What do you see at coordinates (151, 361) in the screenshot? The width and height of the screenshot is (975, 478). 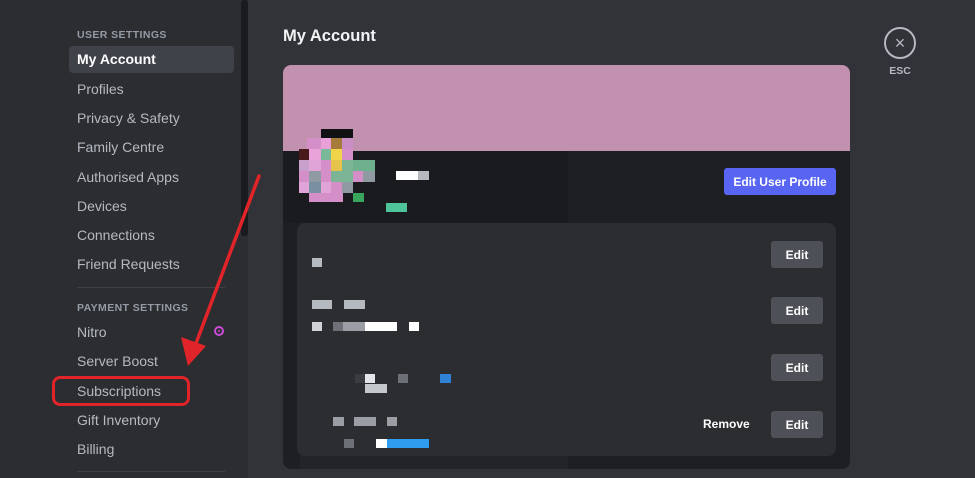 I see `sidebar-item-server-boost: Server Boost` at bounding box center [151, 361].